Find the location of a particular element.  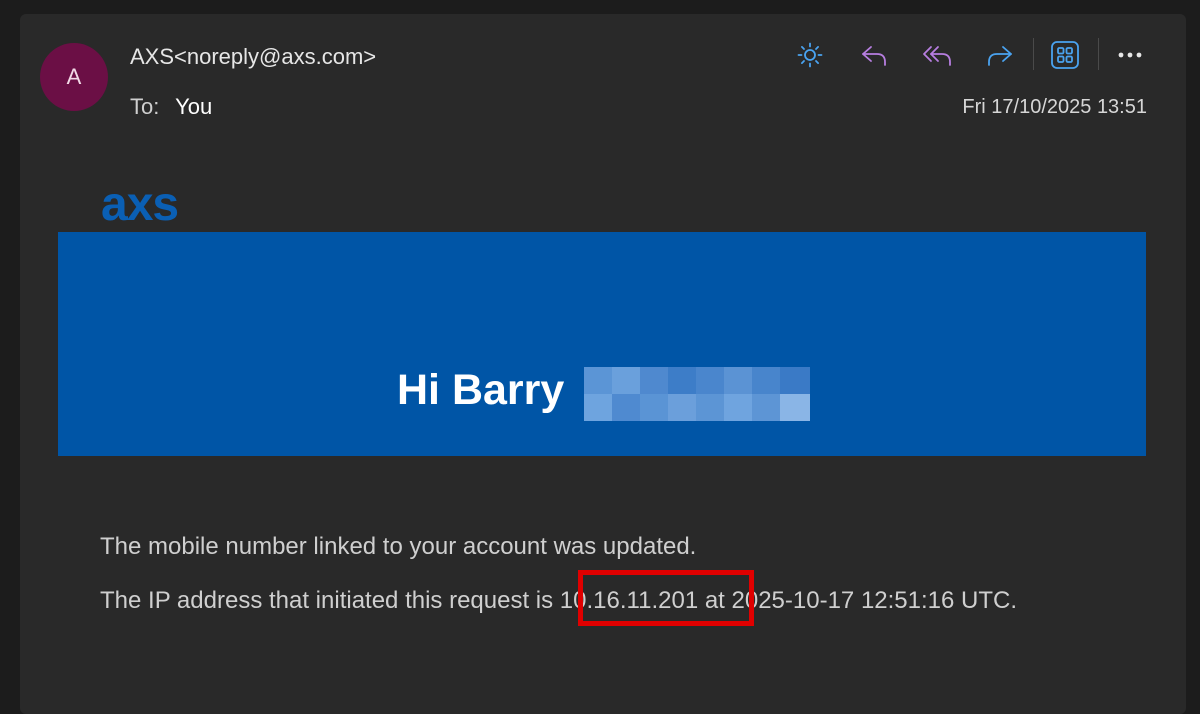

apps-icon is located at coordinates (1065, 55).